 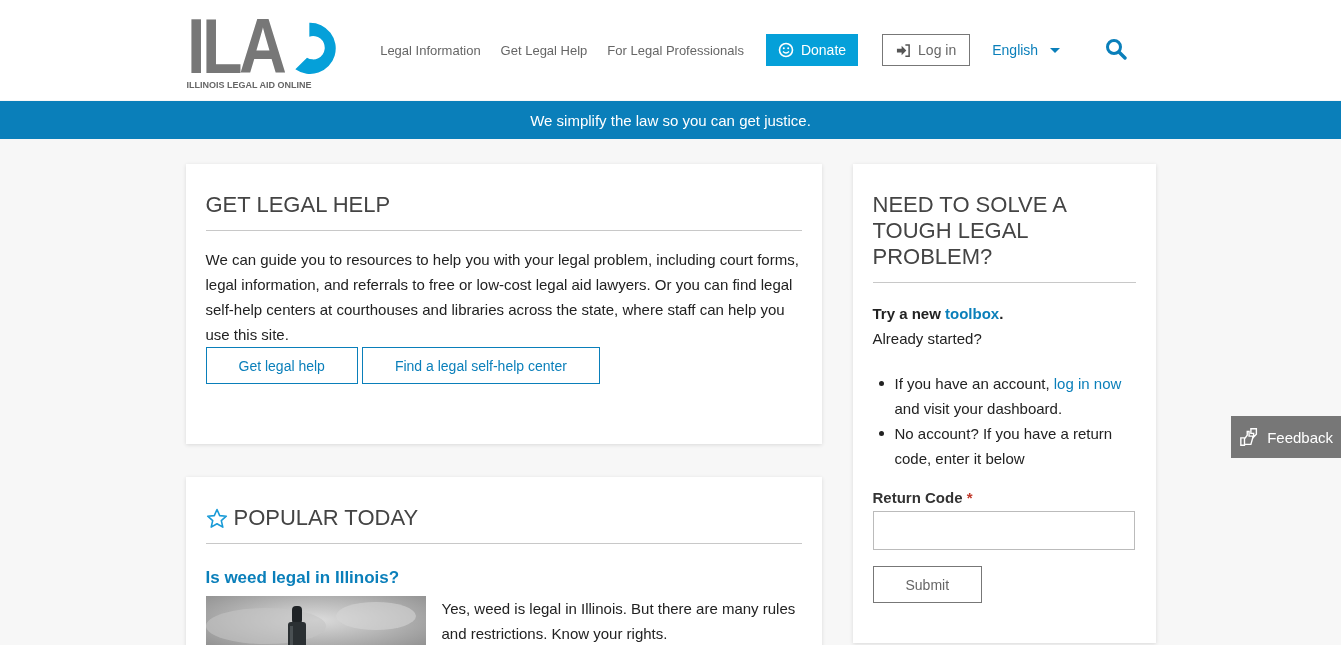 What do you see at coordinates (1004, 235) in the screenshot?
I see `card-title: NEED TO SOLVE A TOUGH LEGAL PROBLEM?` at bounding box center [1004, 235].